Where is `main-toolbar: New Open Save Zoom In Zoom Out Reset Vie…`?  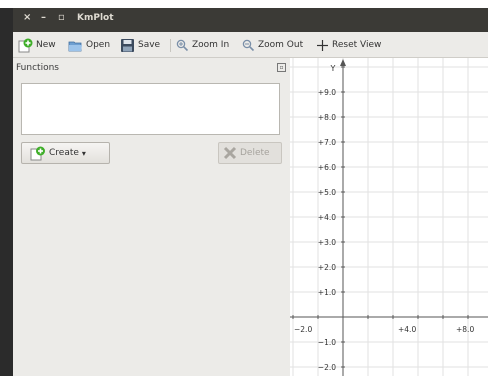 main-toolbar: New Open Save Zoom In Zoom Out Reset Vie… is located at coordinates (250, 45).